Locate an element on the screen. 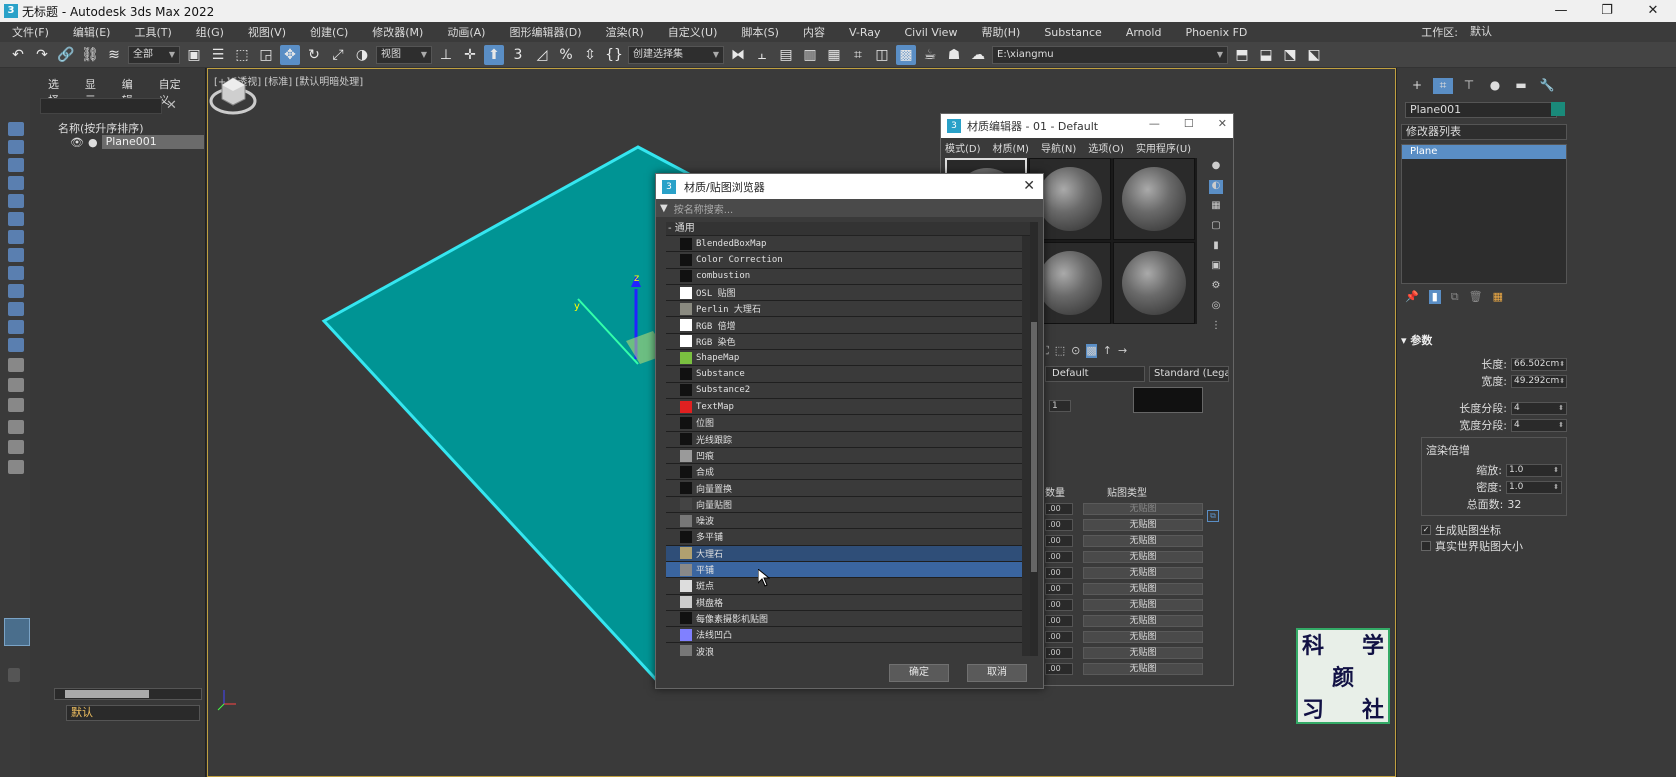  uv-tiling-icon: ▢ is located at coordinates (1216, 227).